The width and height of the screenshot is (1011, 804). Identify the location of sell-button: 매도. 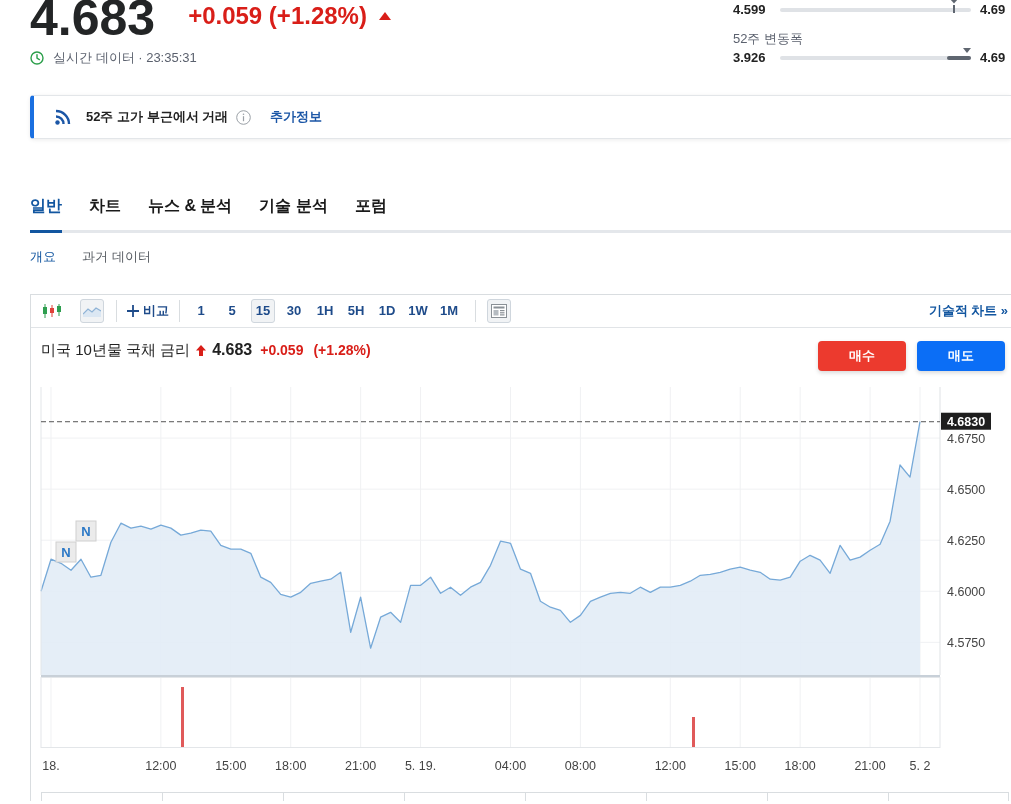
(961, 356).